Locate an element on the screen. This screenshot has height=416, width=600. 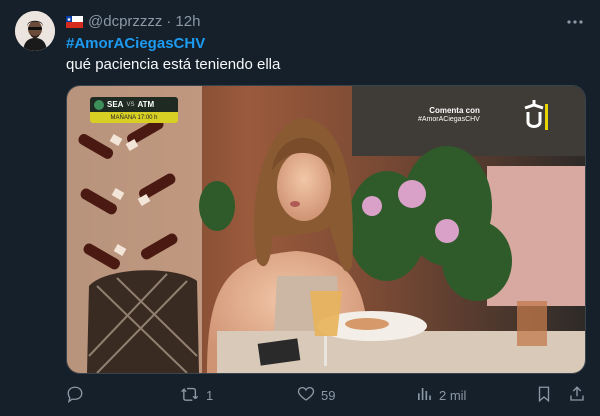
share-button is located at coordinates (577, 395).